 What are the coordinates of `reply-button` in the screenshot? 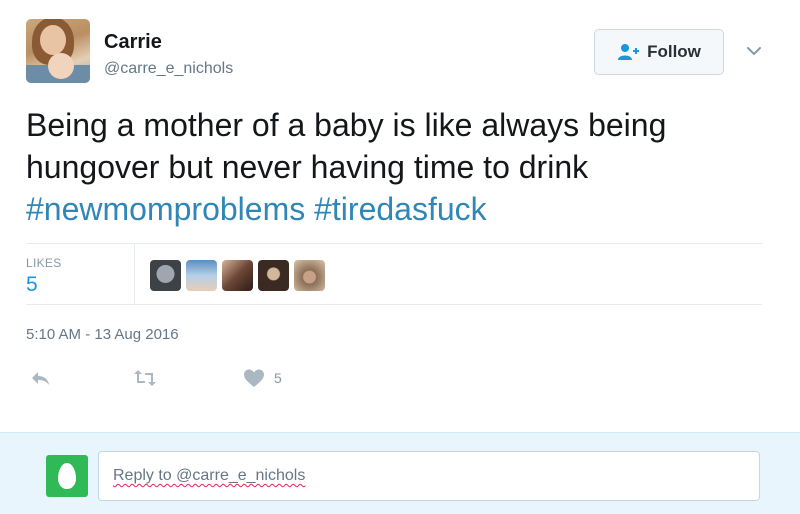 It's located at (40, 378).